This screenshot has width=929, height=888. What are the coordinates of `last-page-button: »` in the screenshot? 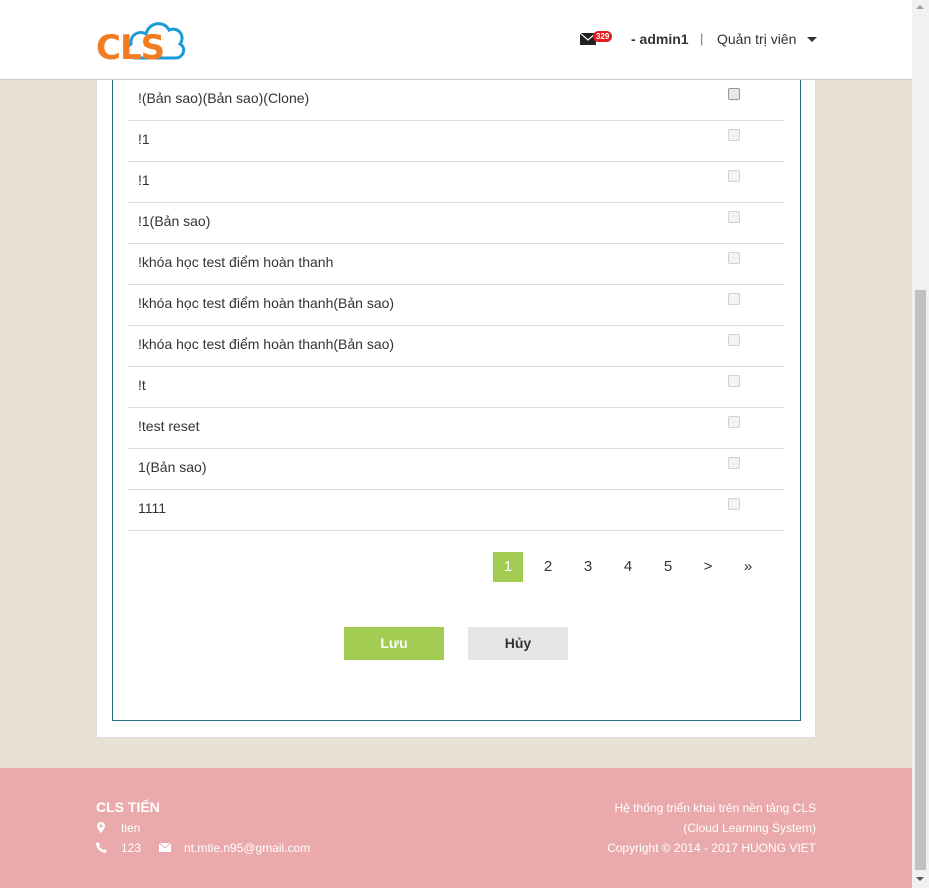 It's located at (748, 567).